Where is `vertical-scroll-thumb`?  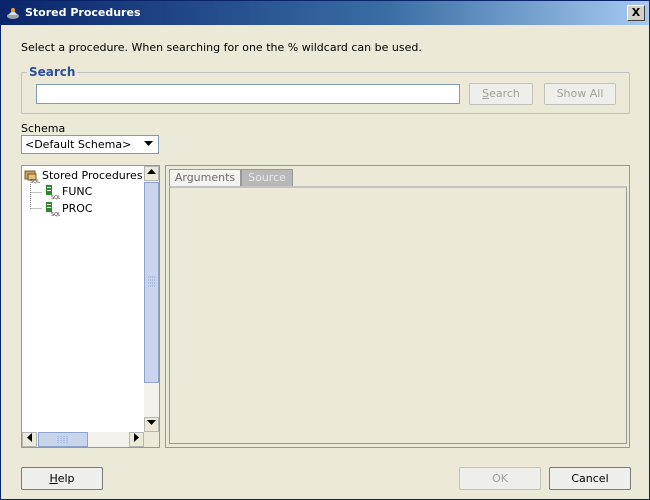
vertical-scroll-thumb is located at coordinates (151, 282).